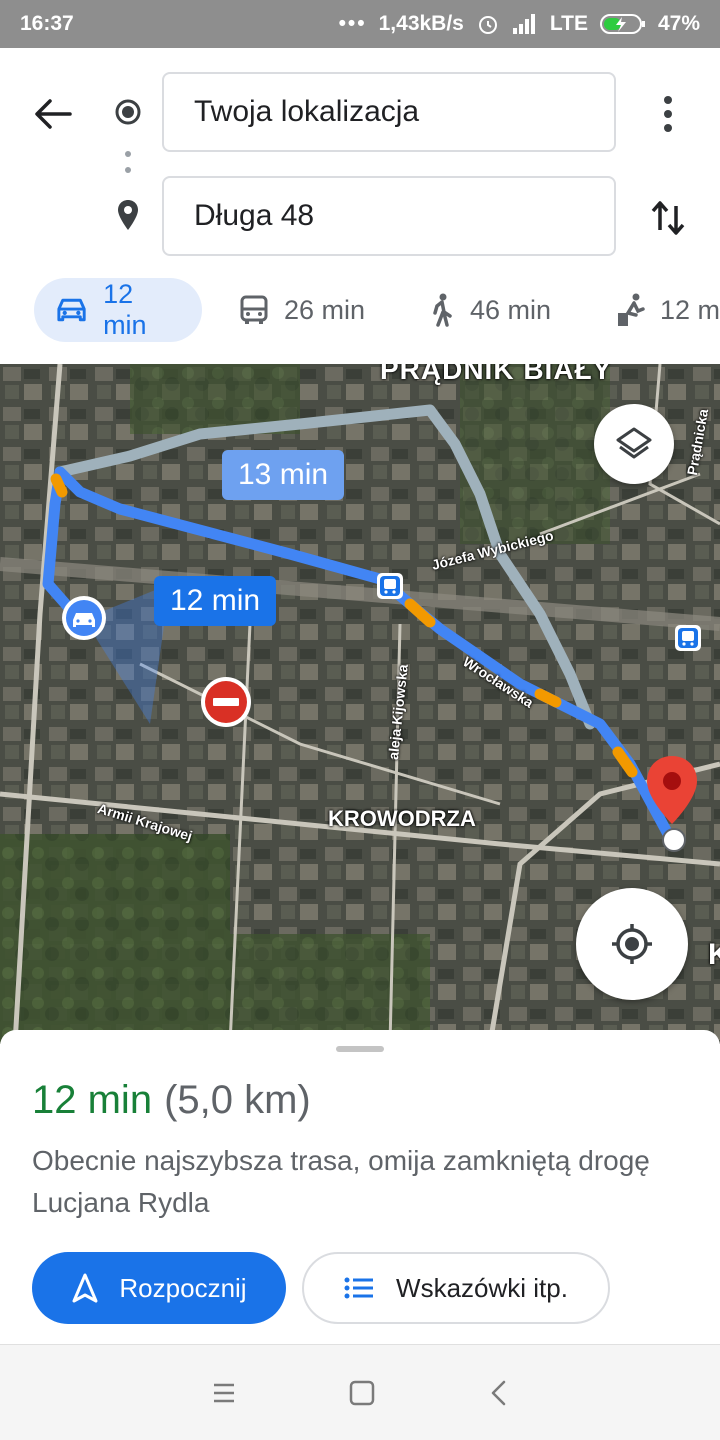 Image resolution: width=720 pixels, height=1440 pixels. I want to click on network-speed: 1,43kB/s, so click(421, 23).